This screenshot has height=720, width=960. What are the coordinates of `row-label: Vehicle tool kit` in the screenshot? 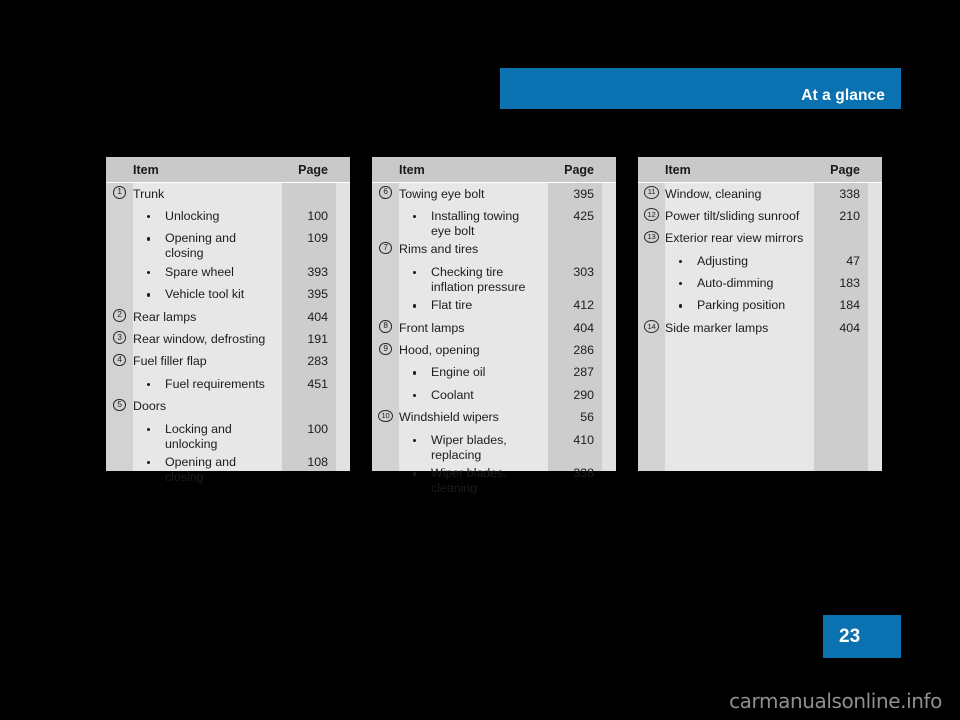 It's located at (207, 293).